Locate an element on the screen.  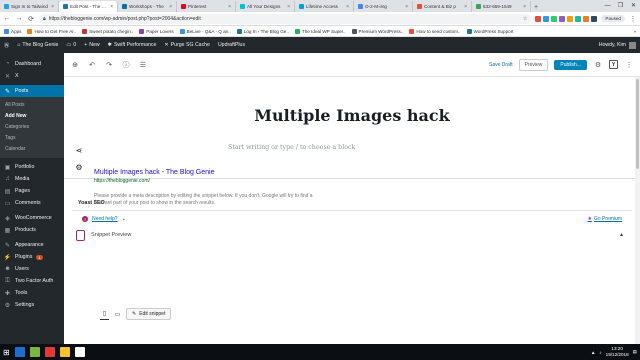
comments-link: ▭ 0 is located at coordinates (71, 45).